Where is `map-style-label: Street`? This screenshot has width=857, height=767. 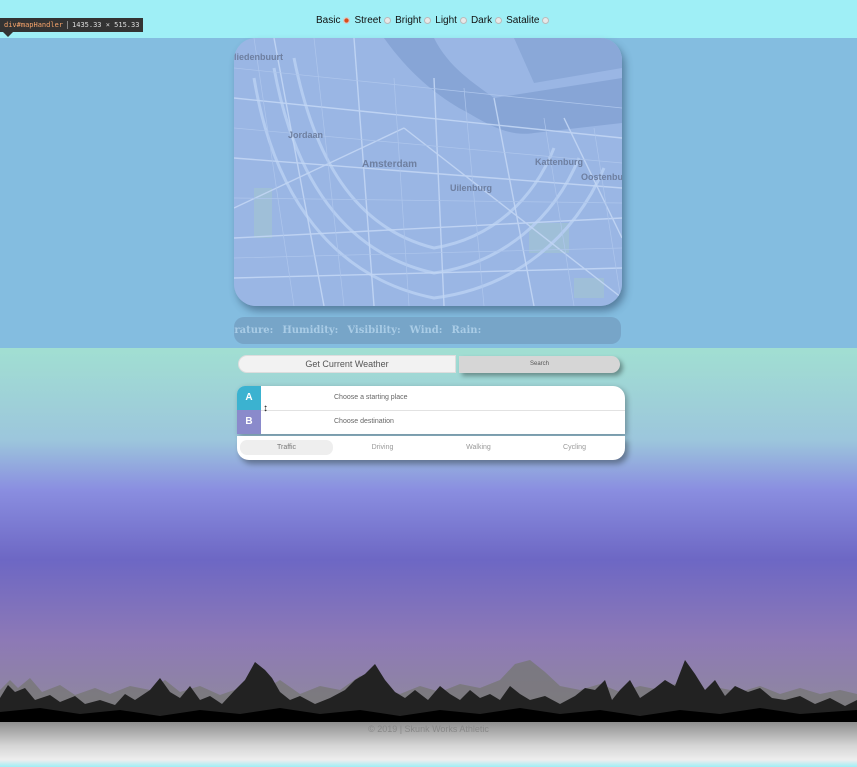
map-style-label: Street is located at coordinates (368, 20).